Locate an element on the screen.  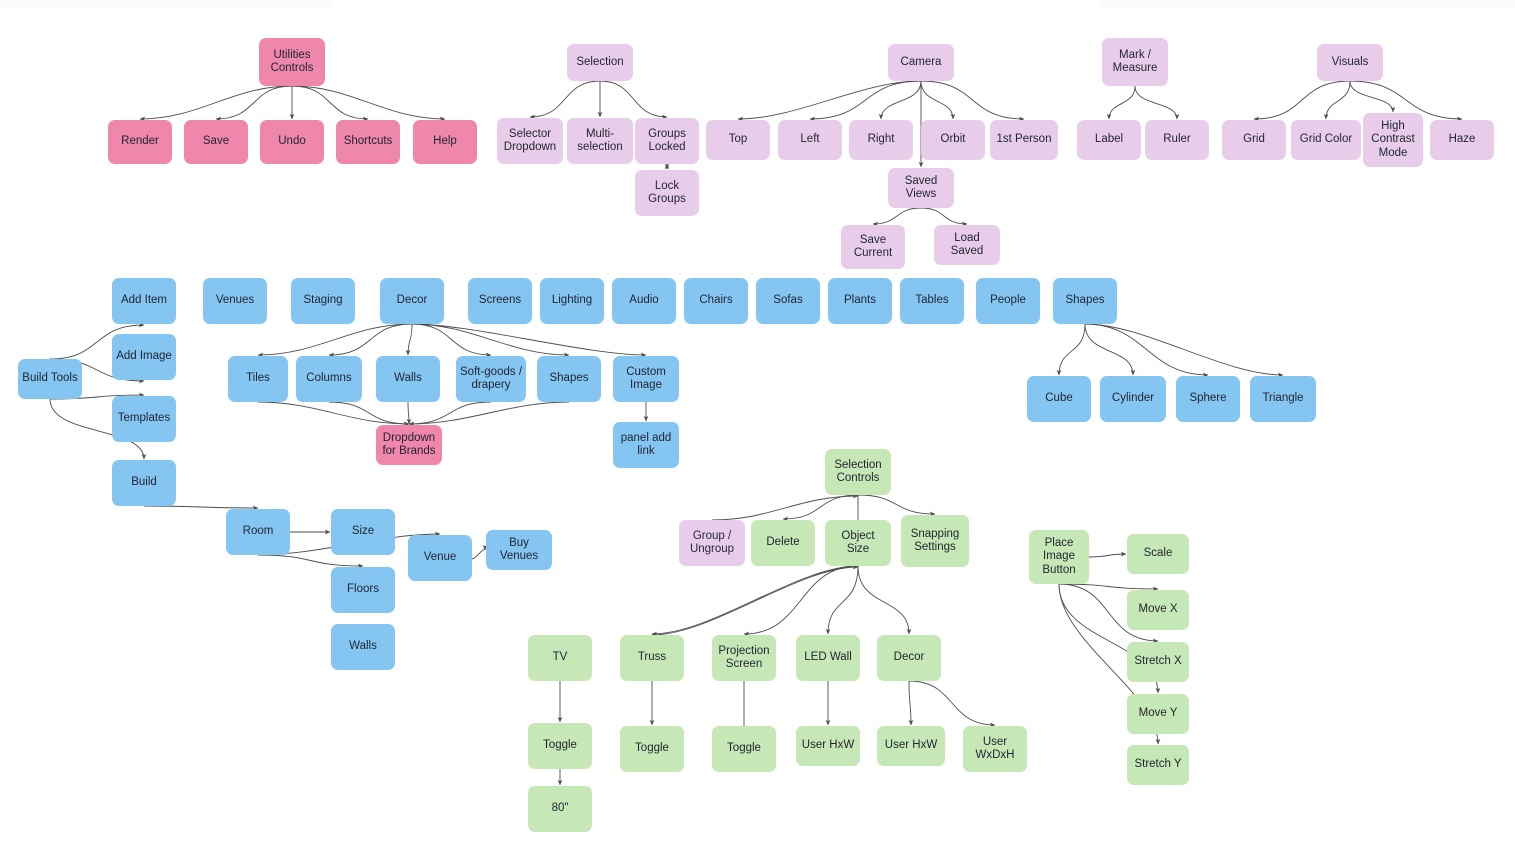
node-selection-controls: Selection Controls is located at coordinates (858, 472).